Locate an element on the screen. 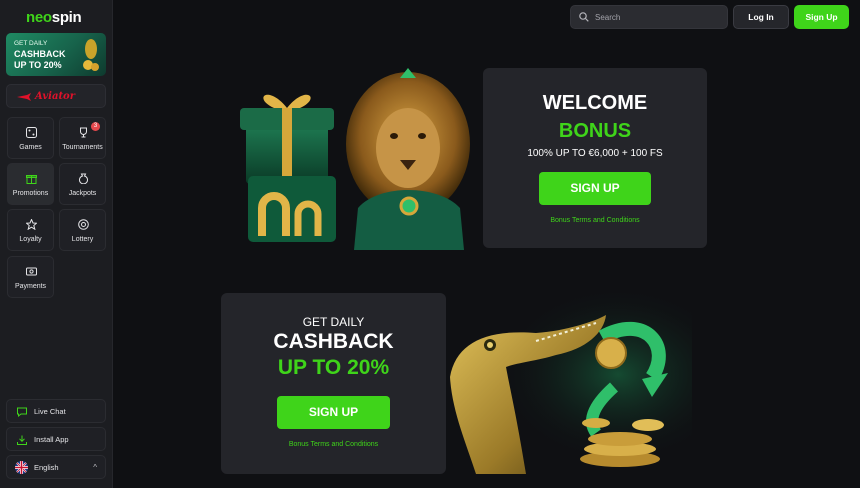 The height and width of the screenshot is (488, 860). jackpots-label: Jackpots is located at coordinates (82, 193).